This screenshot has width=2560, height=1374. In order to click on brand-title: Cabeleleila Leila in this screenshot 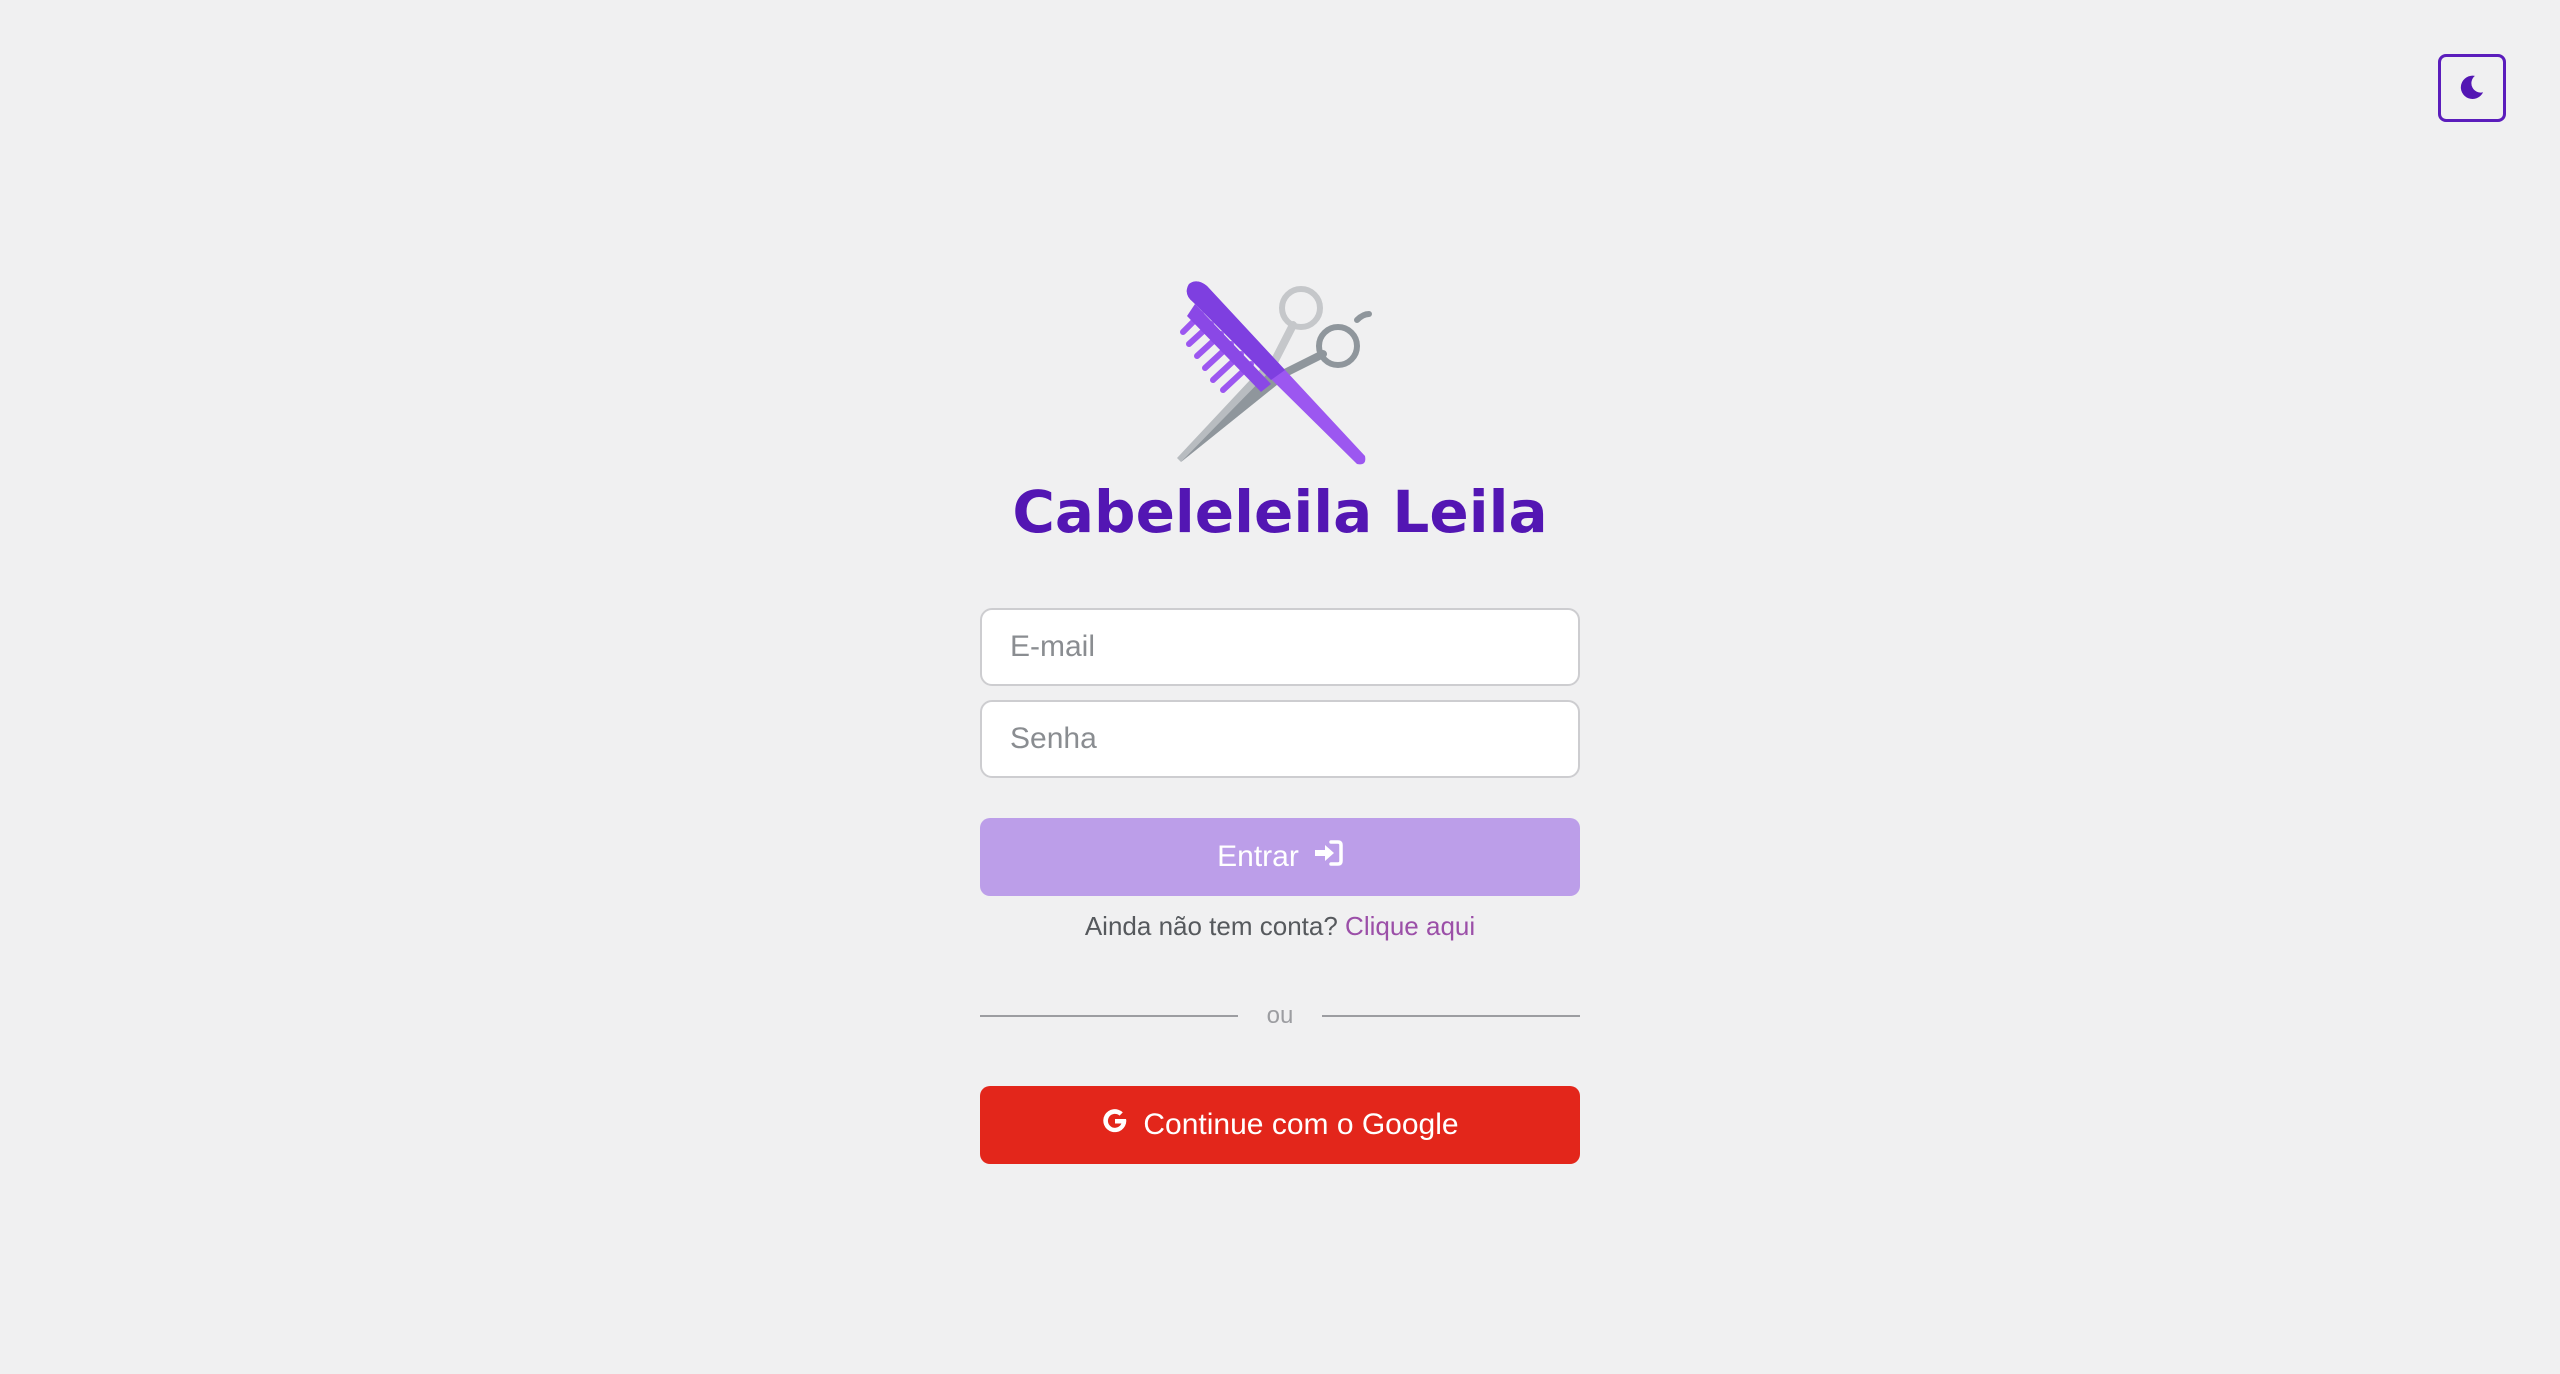, I will do `click(1280, 512)`.